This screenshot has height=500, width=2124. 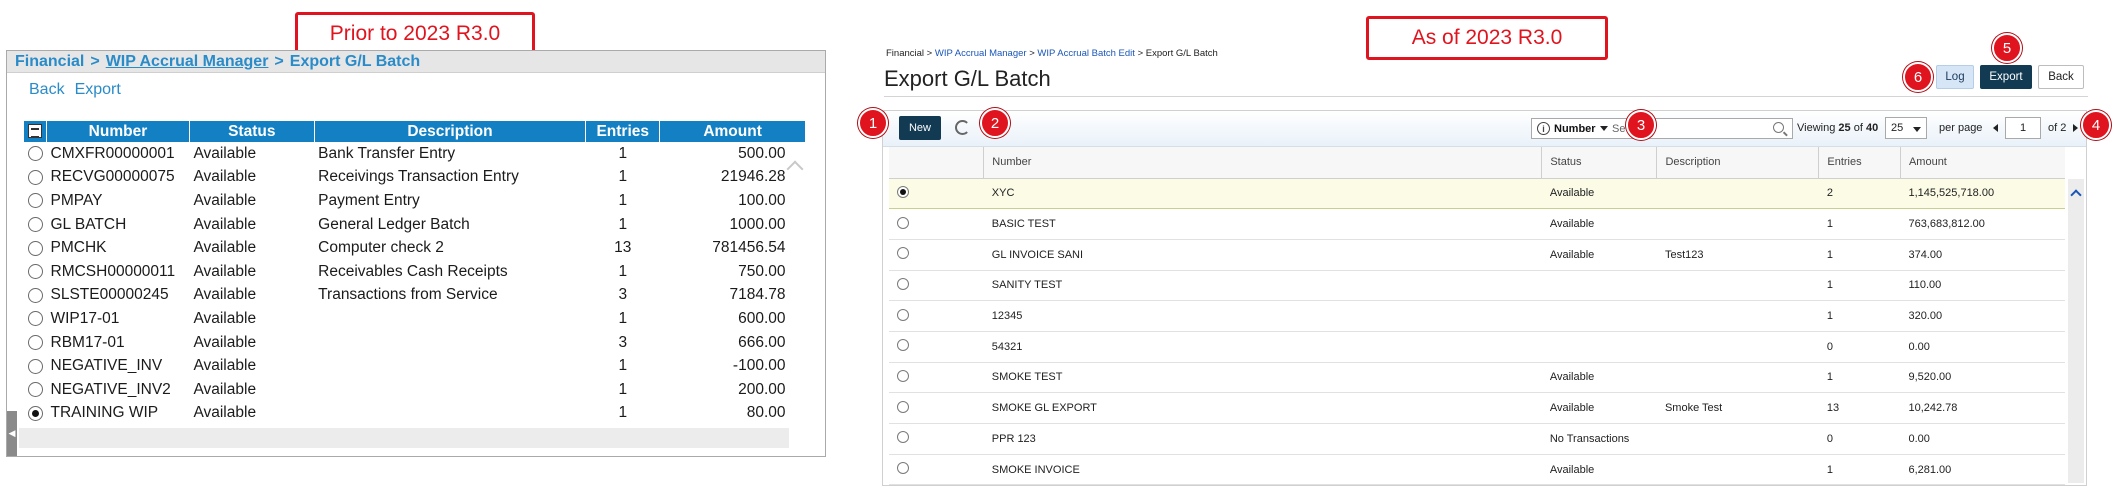 What do you see at coordinates (1477, 193) in the screenshot?
I see `table-row: XYC Available 2 1,145,525,718.00` at bounding box center [1477, 193].